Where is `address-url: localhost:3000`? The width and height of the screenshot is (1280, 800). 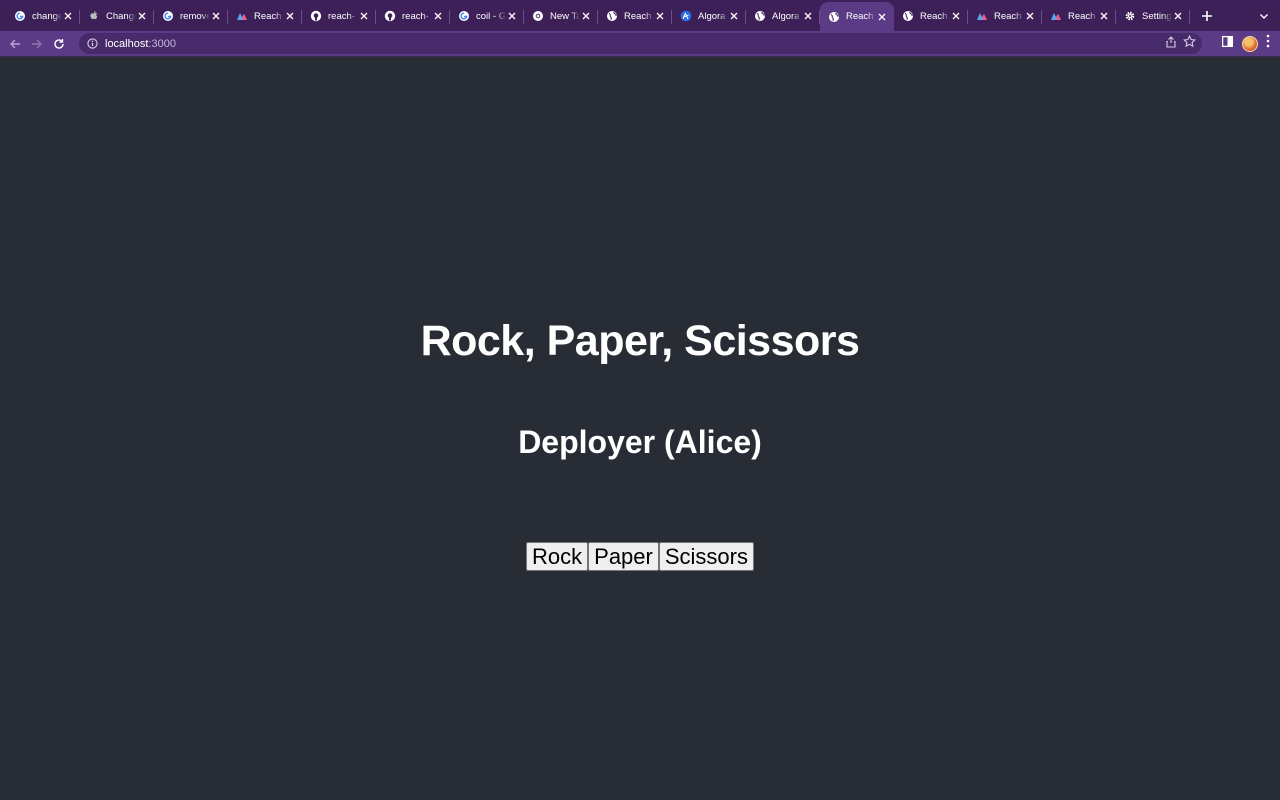
address-url: localhost:3000 is located at coordinates (140, 44).